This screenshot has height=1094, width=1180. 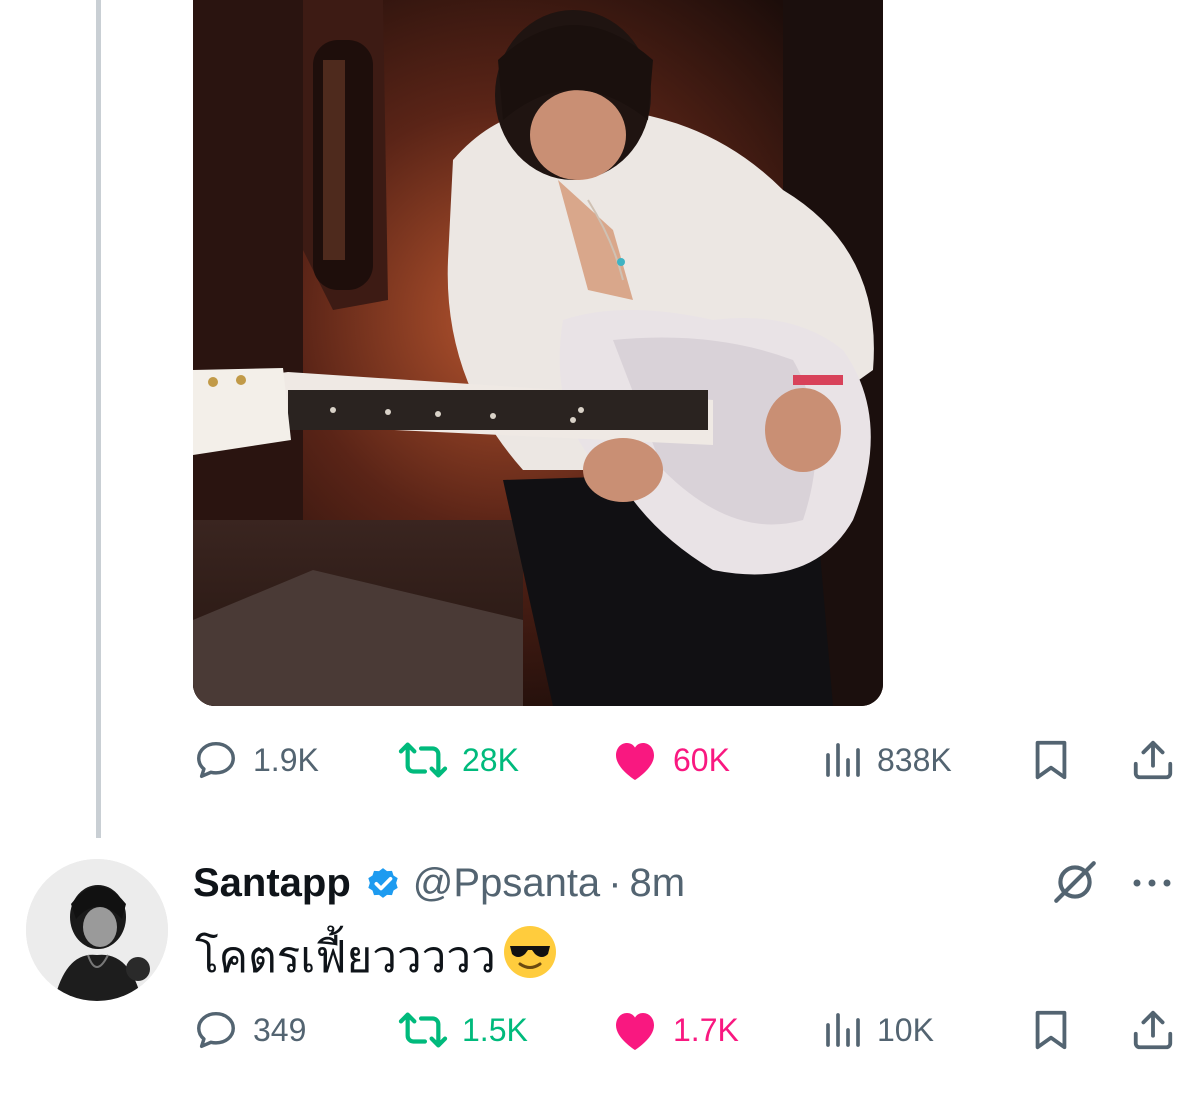 What do you see at coordinates (1152, 883) in the screenshot?
I see `more-icon` at bounding box center [1152, 883].